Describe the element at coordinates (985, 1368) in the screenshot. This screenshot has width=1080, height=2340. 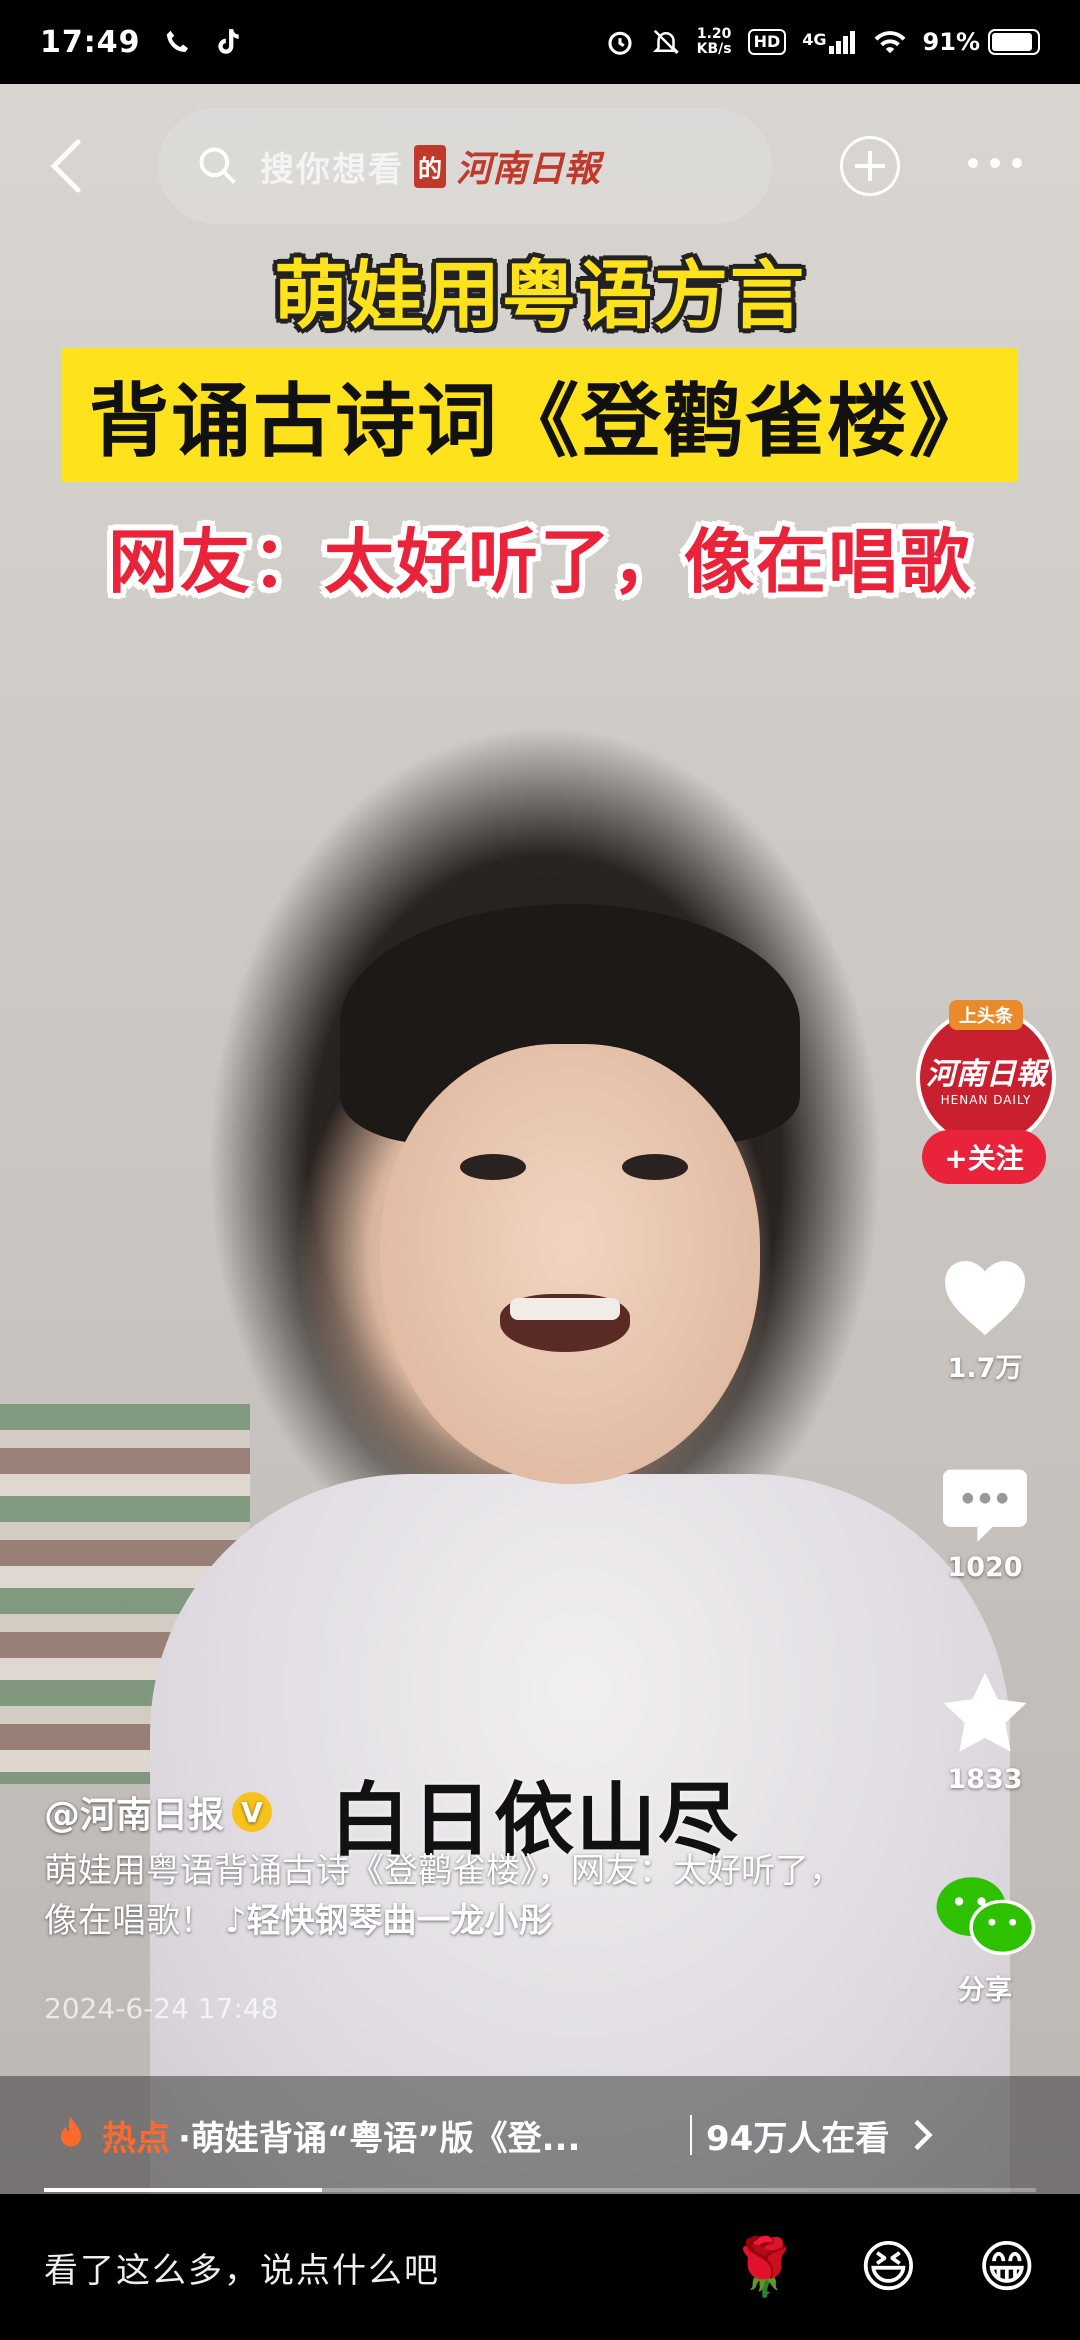
I see `like-count: 1.7万` at that location.